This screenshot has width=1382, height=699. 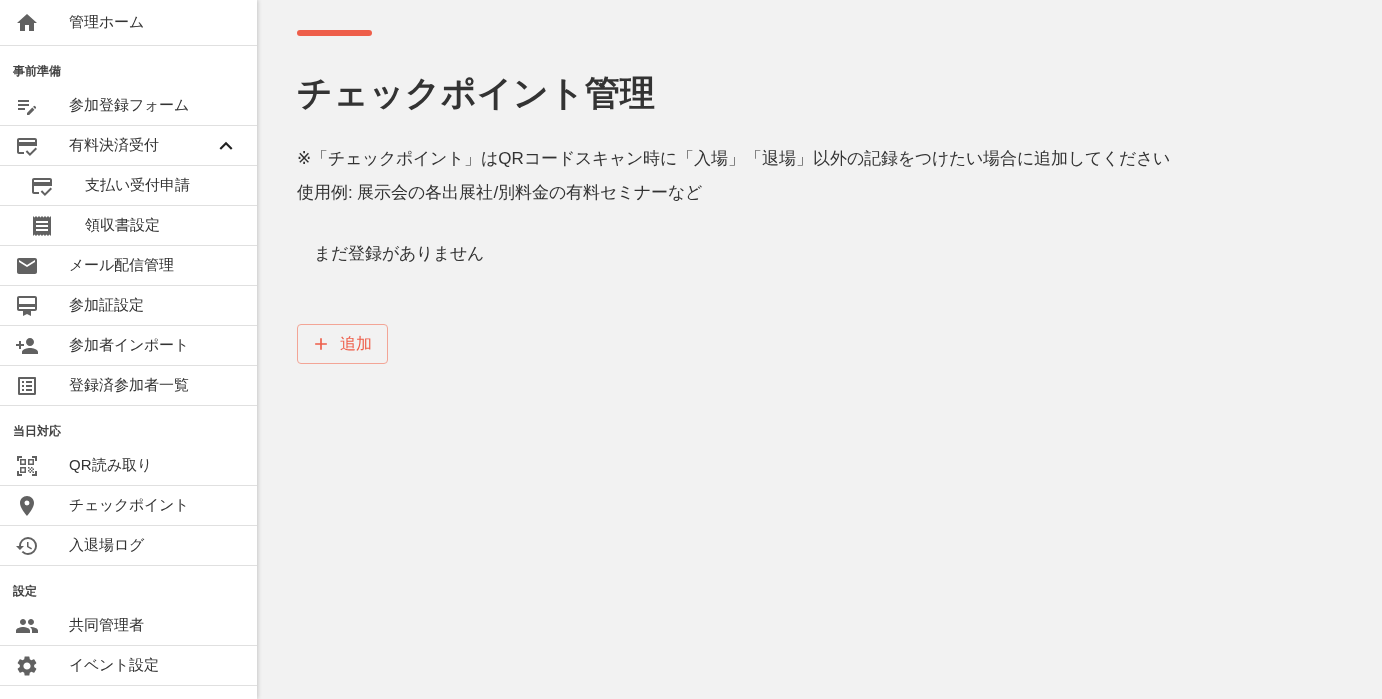 What do you see at coordinates (128, 306) in the screenshot?
I see `sidebar-item: 参加証設定` at bounding box center [128, 306].